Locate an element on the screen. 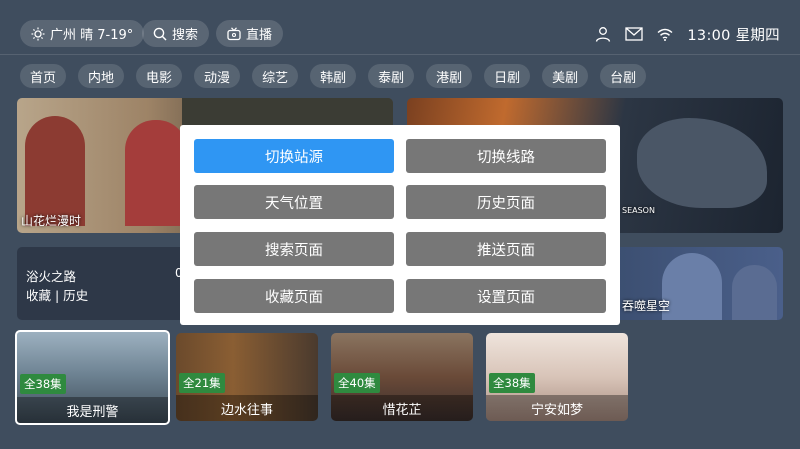 The width and height of the screenshot is (800, 449). tab-home: 首页 is located at coordinates (43, 76).